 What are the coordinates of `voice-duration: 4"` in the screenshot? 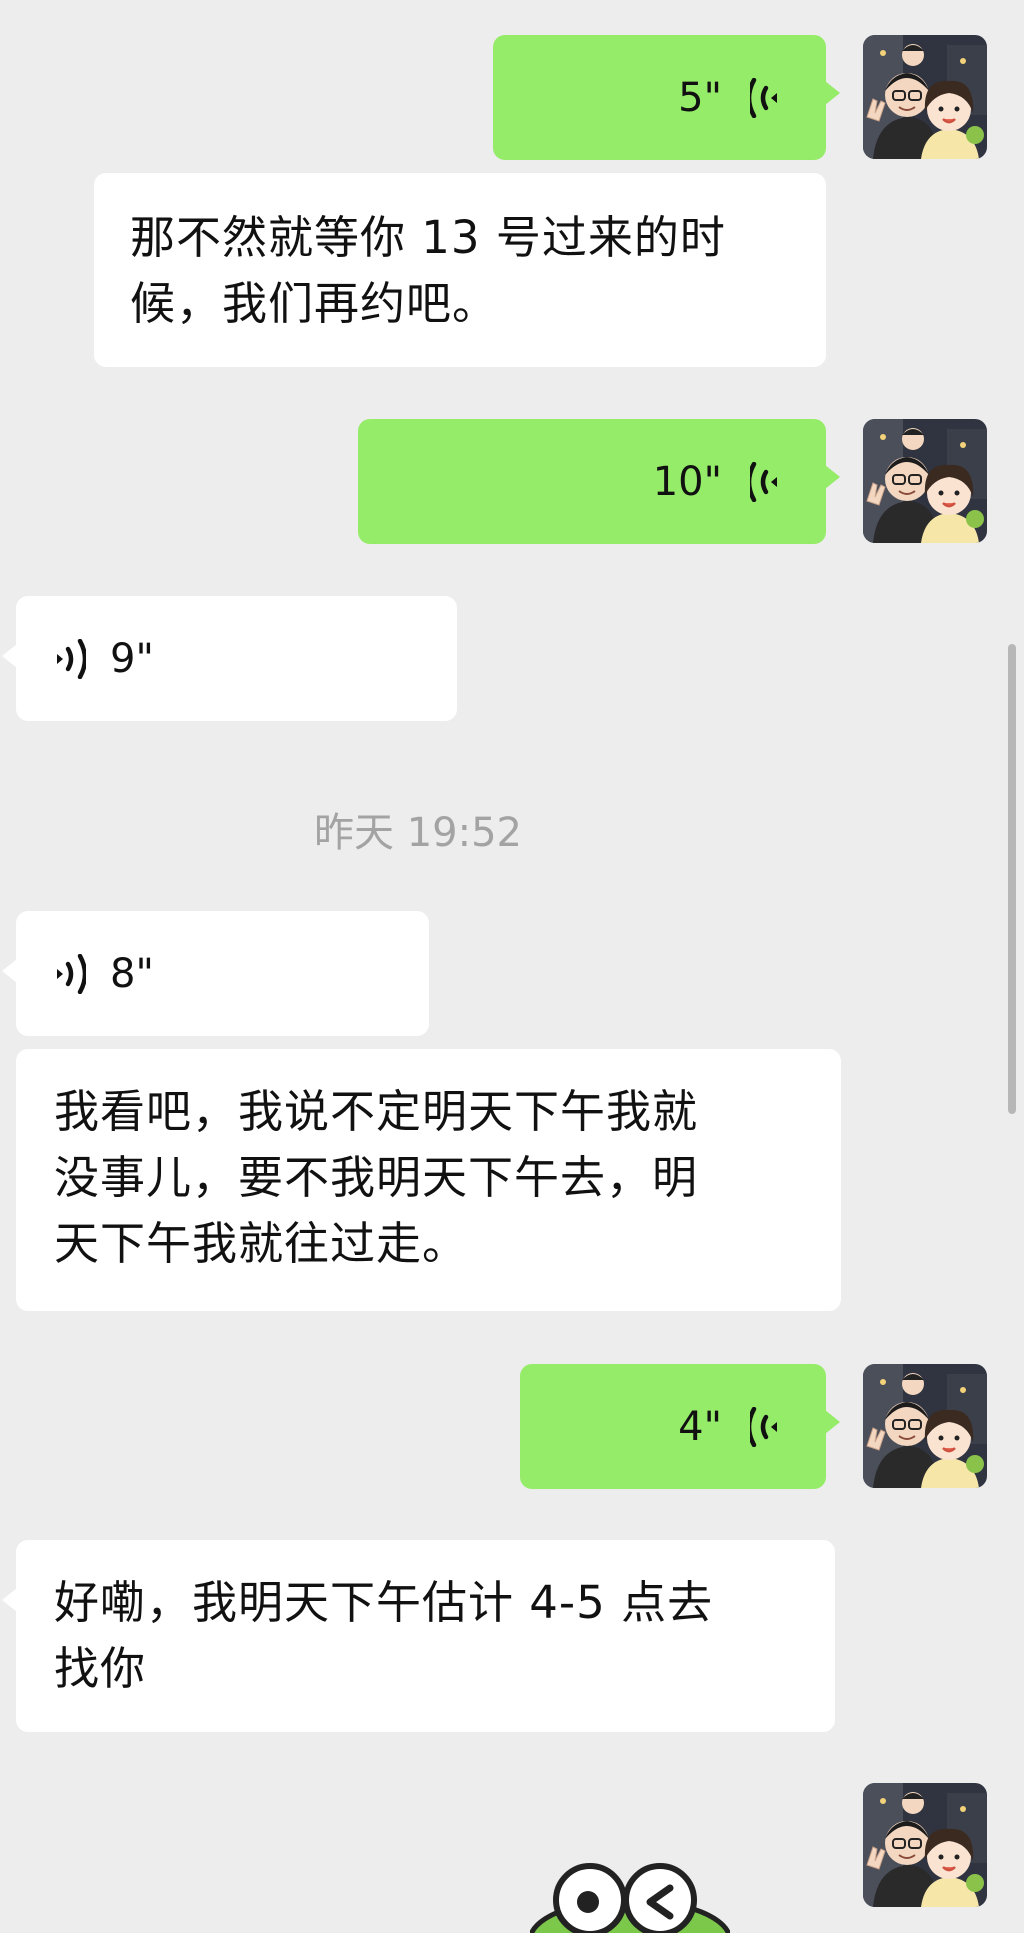 It's located at (700, 1426).